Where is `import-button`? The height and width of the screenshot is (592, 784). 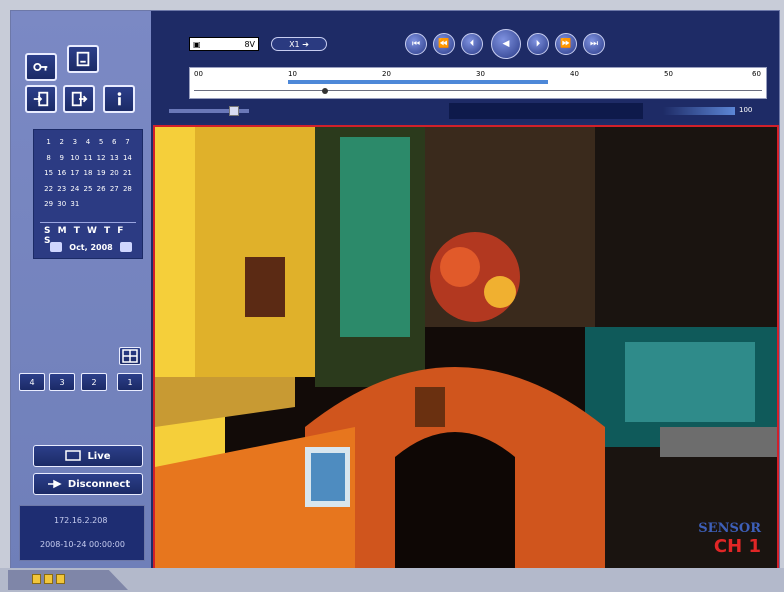
import-button is located at coordinates (41, 99).